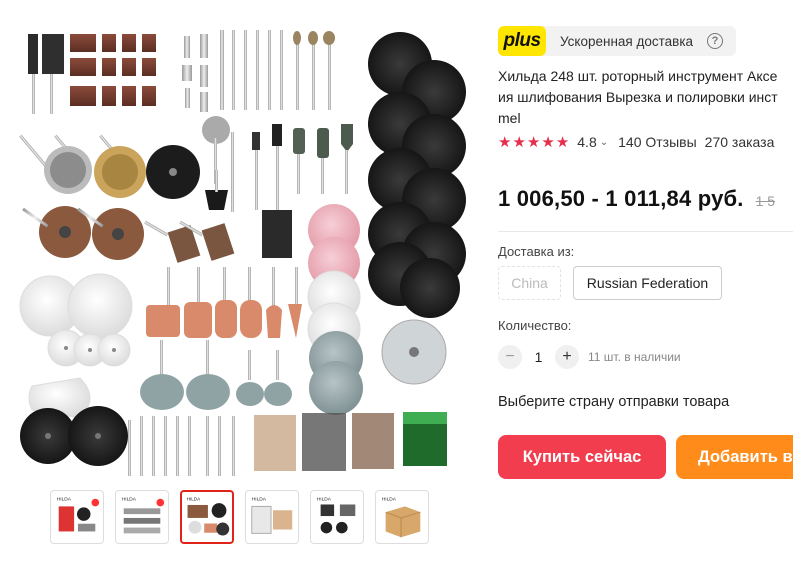 Image resolution: width=793 pixels, height=568 pixels. I want to click on ship-from-label: Доставка из:, so click(536, 251).